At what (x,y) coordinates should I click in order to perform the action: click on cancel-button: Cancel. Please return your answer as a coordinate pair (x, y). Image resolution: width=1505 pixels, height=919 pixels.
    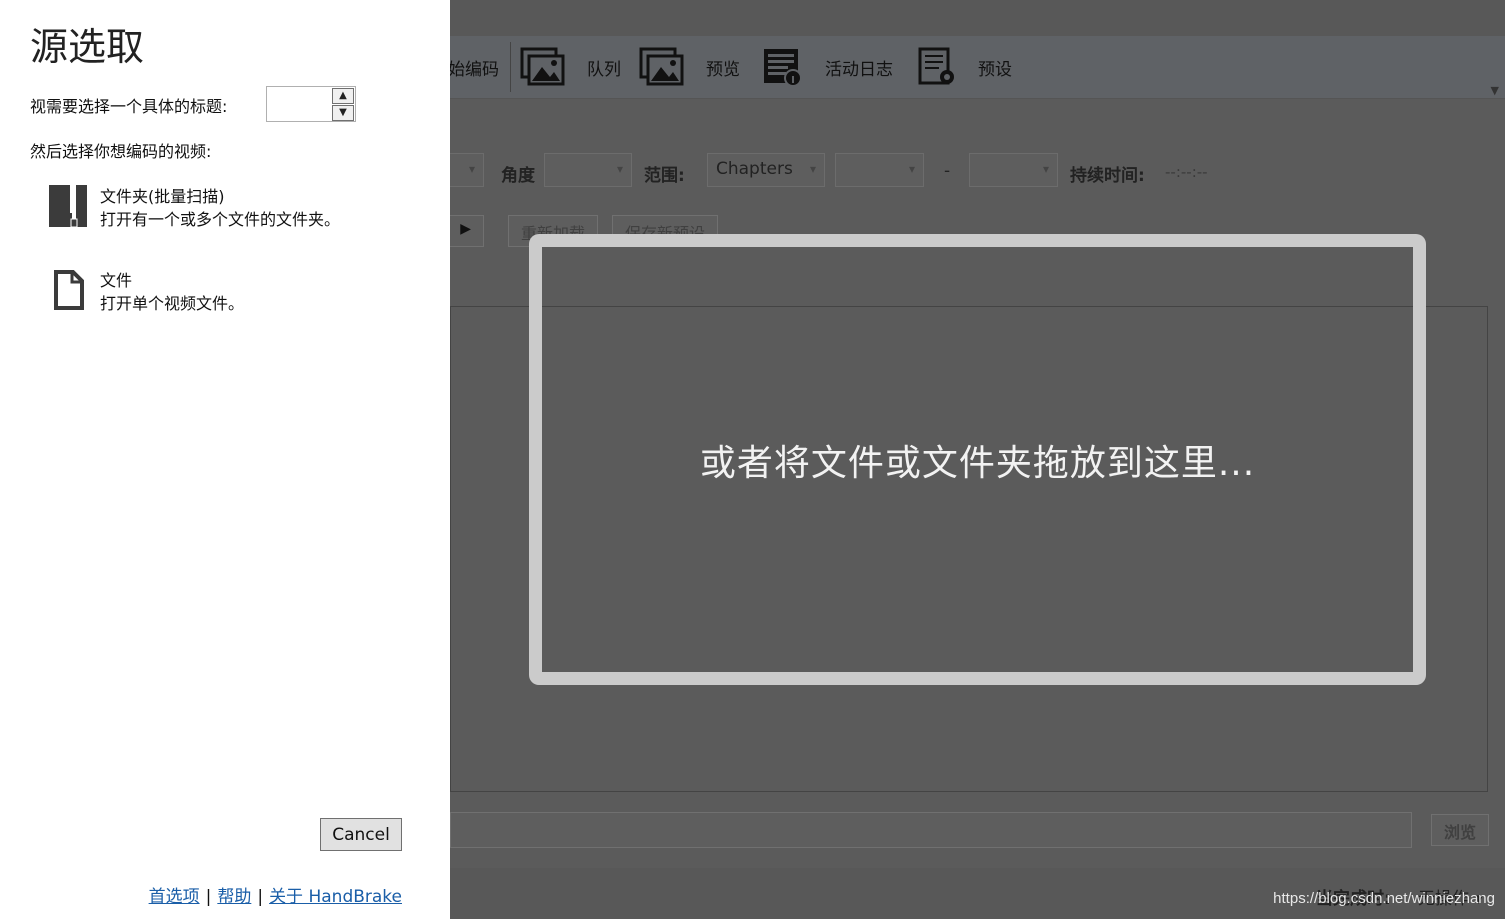
    Looking at the image, I should click on (361, 834).